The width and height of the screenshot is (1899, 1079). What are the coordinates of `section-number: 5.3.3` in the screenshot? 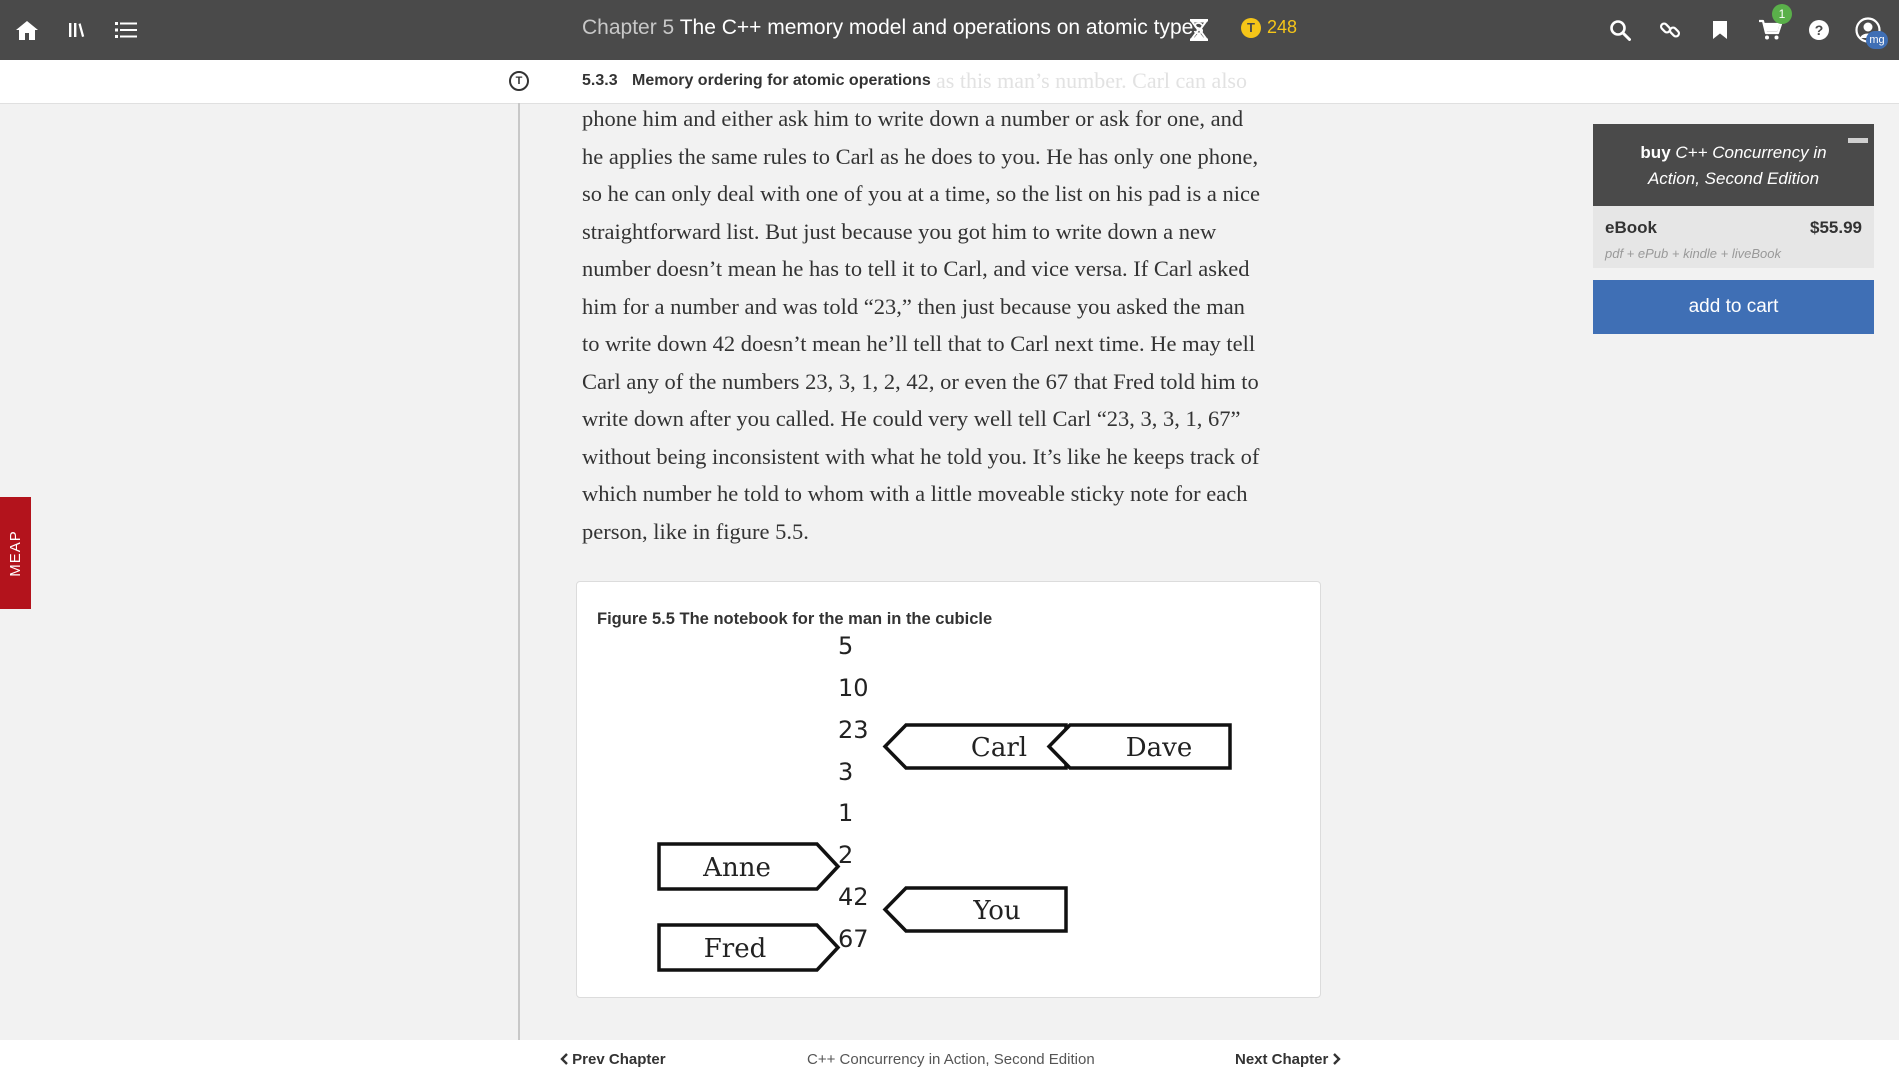 It's located at (600, 80).